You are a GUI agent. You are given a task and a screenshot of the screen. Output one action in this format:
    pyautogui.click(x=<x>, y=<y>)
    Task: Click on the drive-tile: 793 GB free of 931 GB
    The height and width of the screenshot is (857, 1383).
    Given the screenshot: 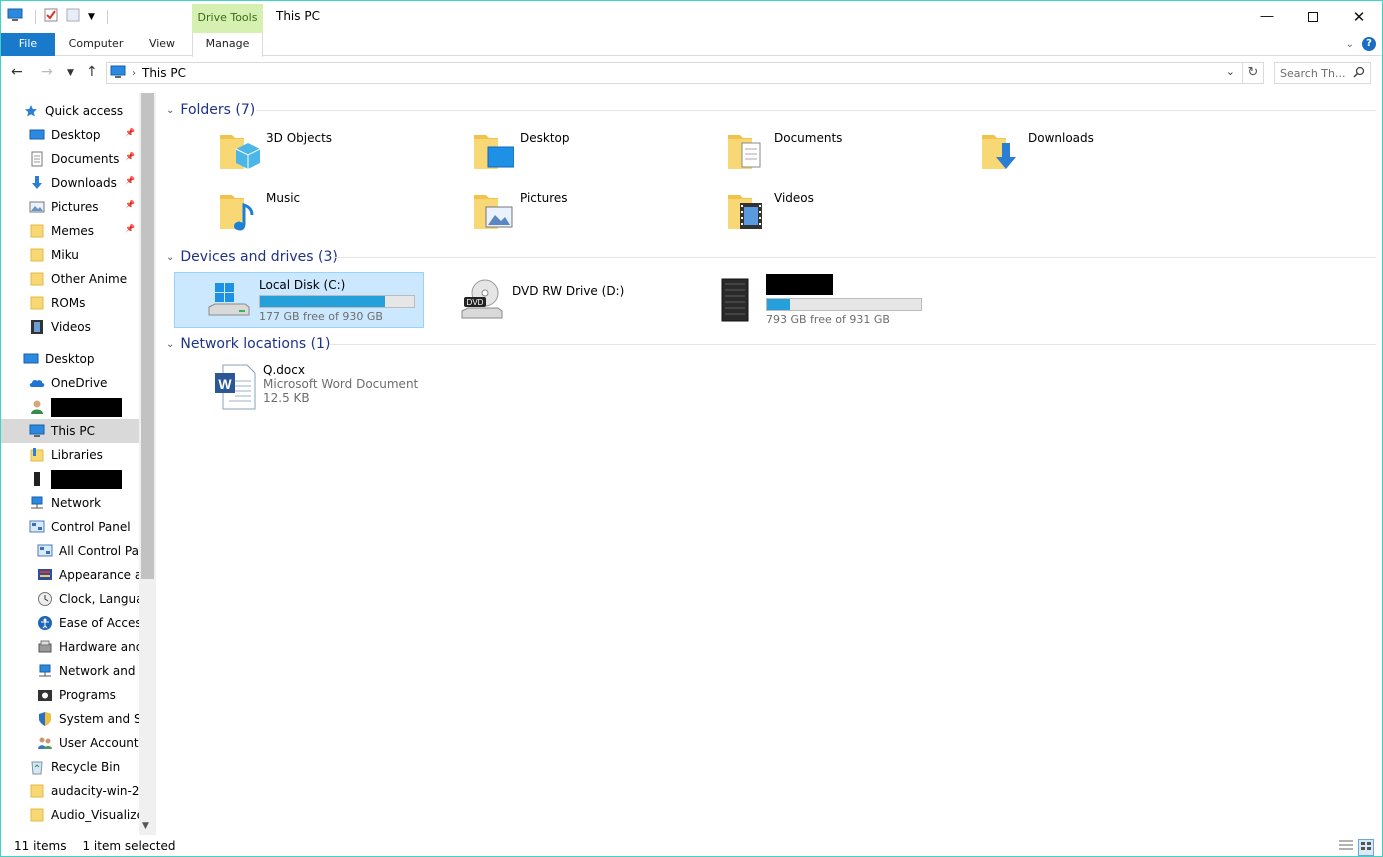 What is the action you would take?
    pyautogui.click(x=807, y=300)
    